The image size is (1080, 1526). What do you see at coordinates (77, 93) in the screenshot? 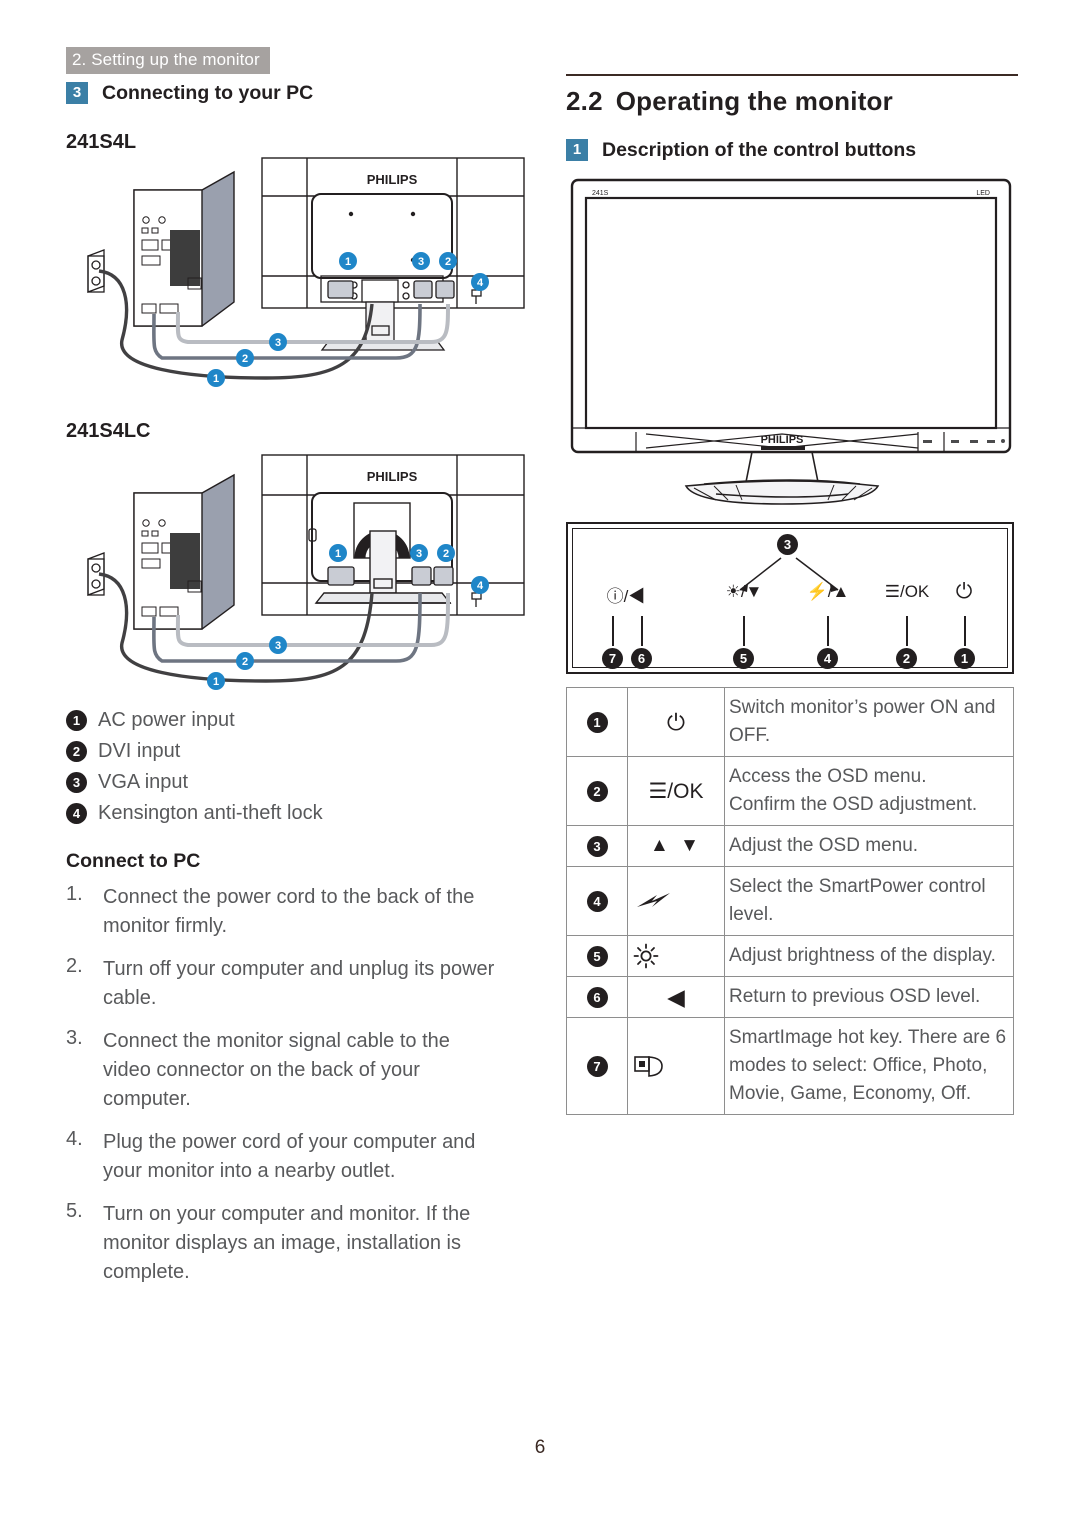
I see `section-number-badge: 3` at bounding box center [77, 93].